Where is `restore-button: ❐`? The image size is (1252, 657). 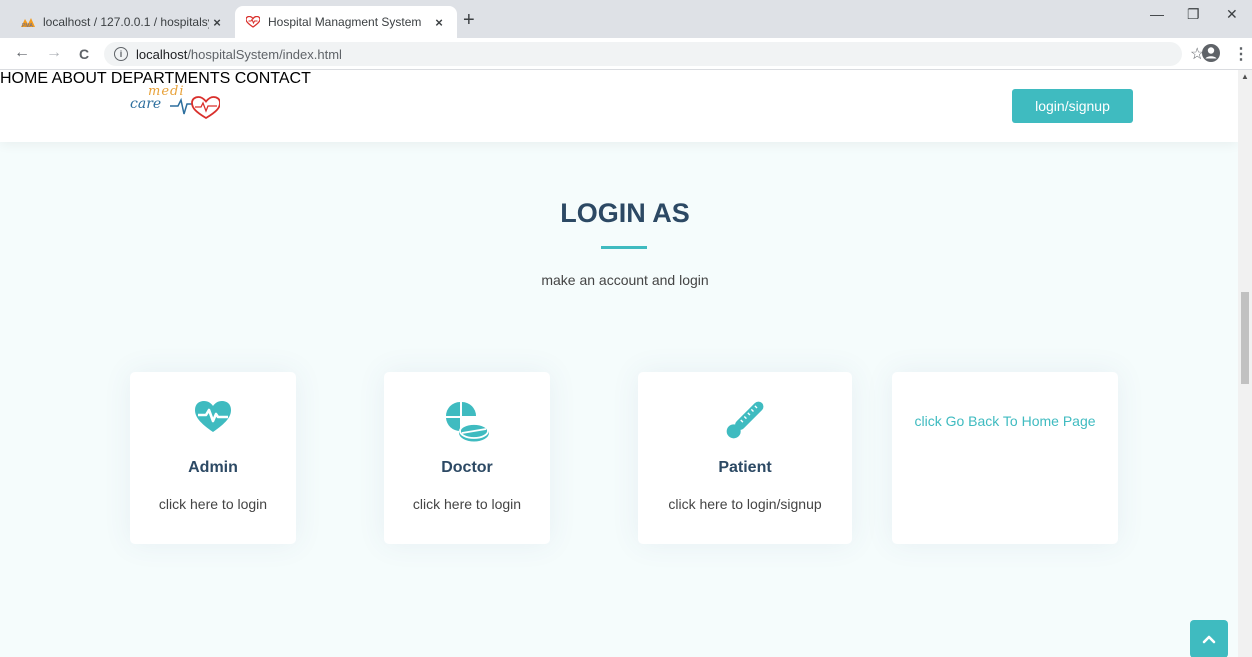 restore-button: ❐ is located at coordinates (1193, 14).